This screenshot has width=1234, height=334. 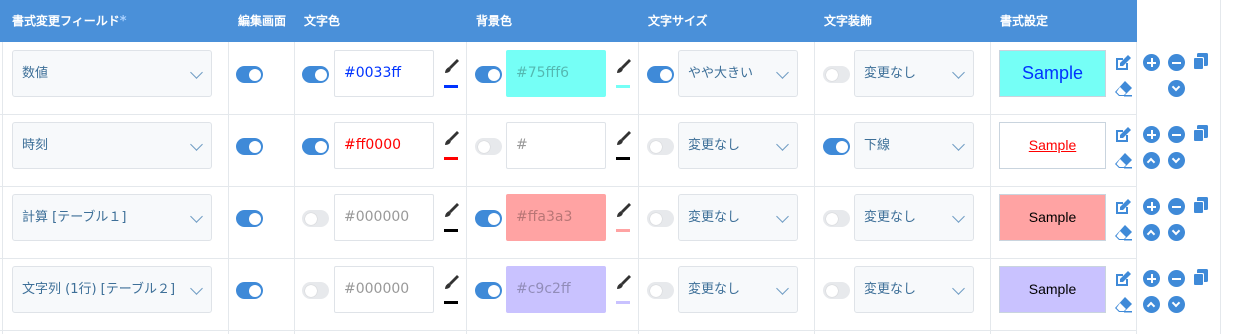 What do you see at coordinates (568, 21) in the screenshot?
I see `table-header: 書式変更フィールド* 編集画面 文字色 背景色 文字サイズ 文字装飾 書式設定` at bounding box center [568, 21].